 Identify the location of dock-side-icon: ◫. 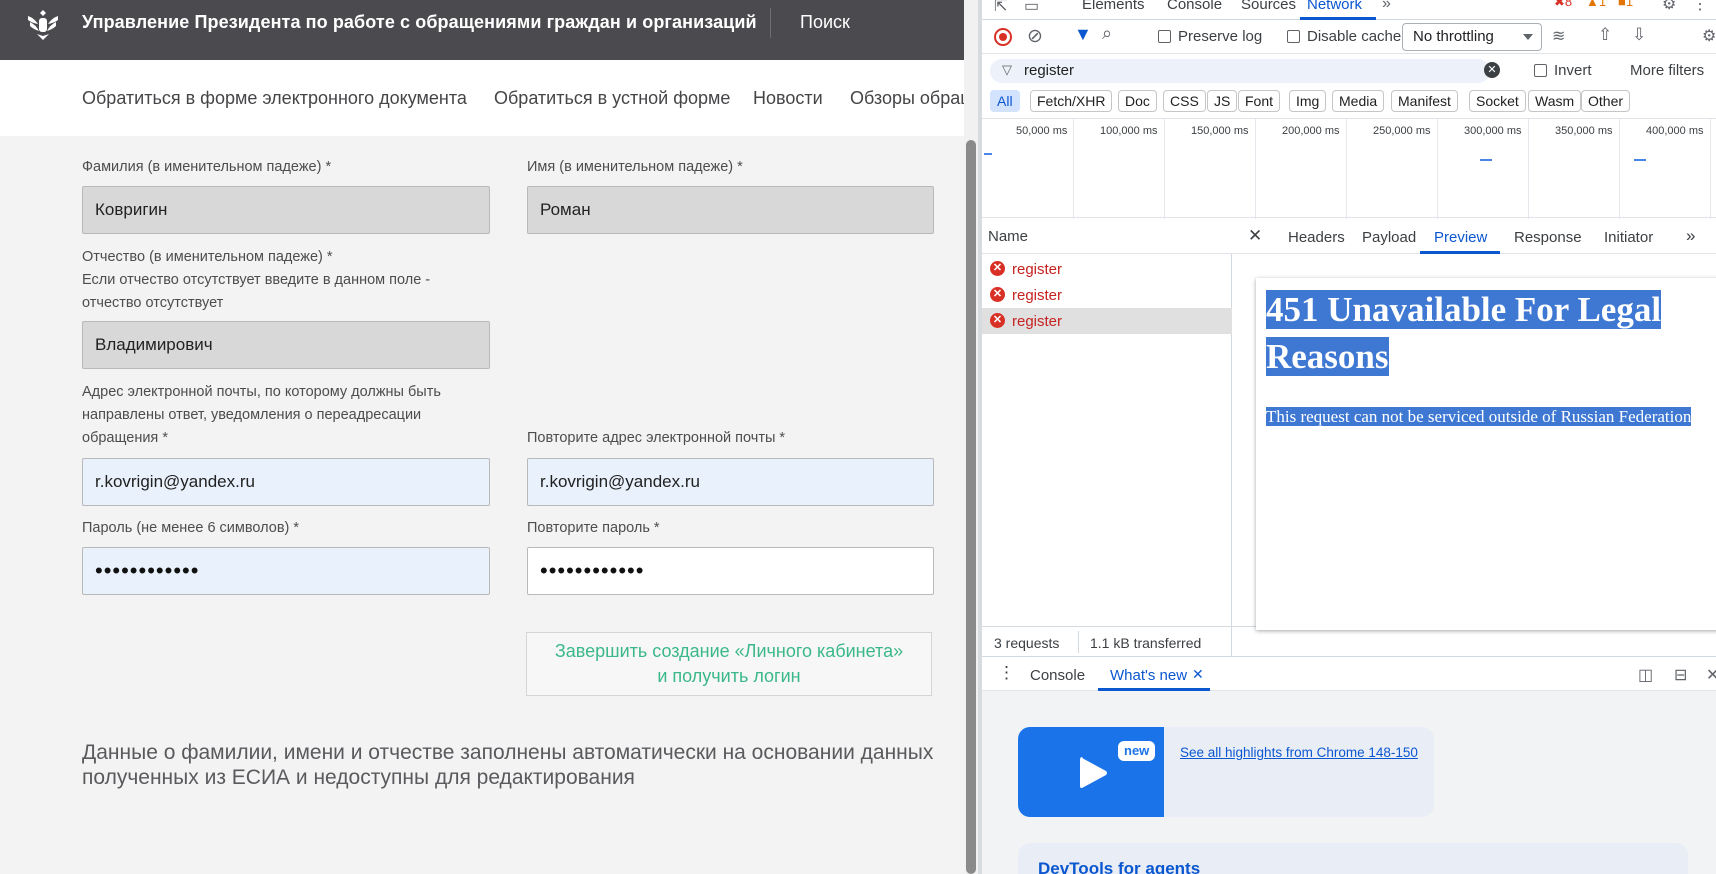
(1645, 675).